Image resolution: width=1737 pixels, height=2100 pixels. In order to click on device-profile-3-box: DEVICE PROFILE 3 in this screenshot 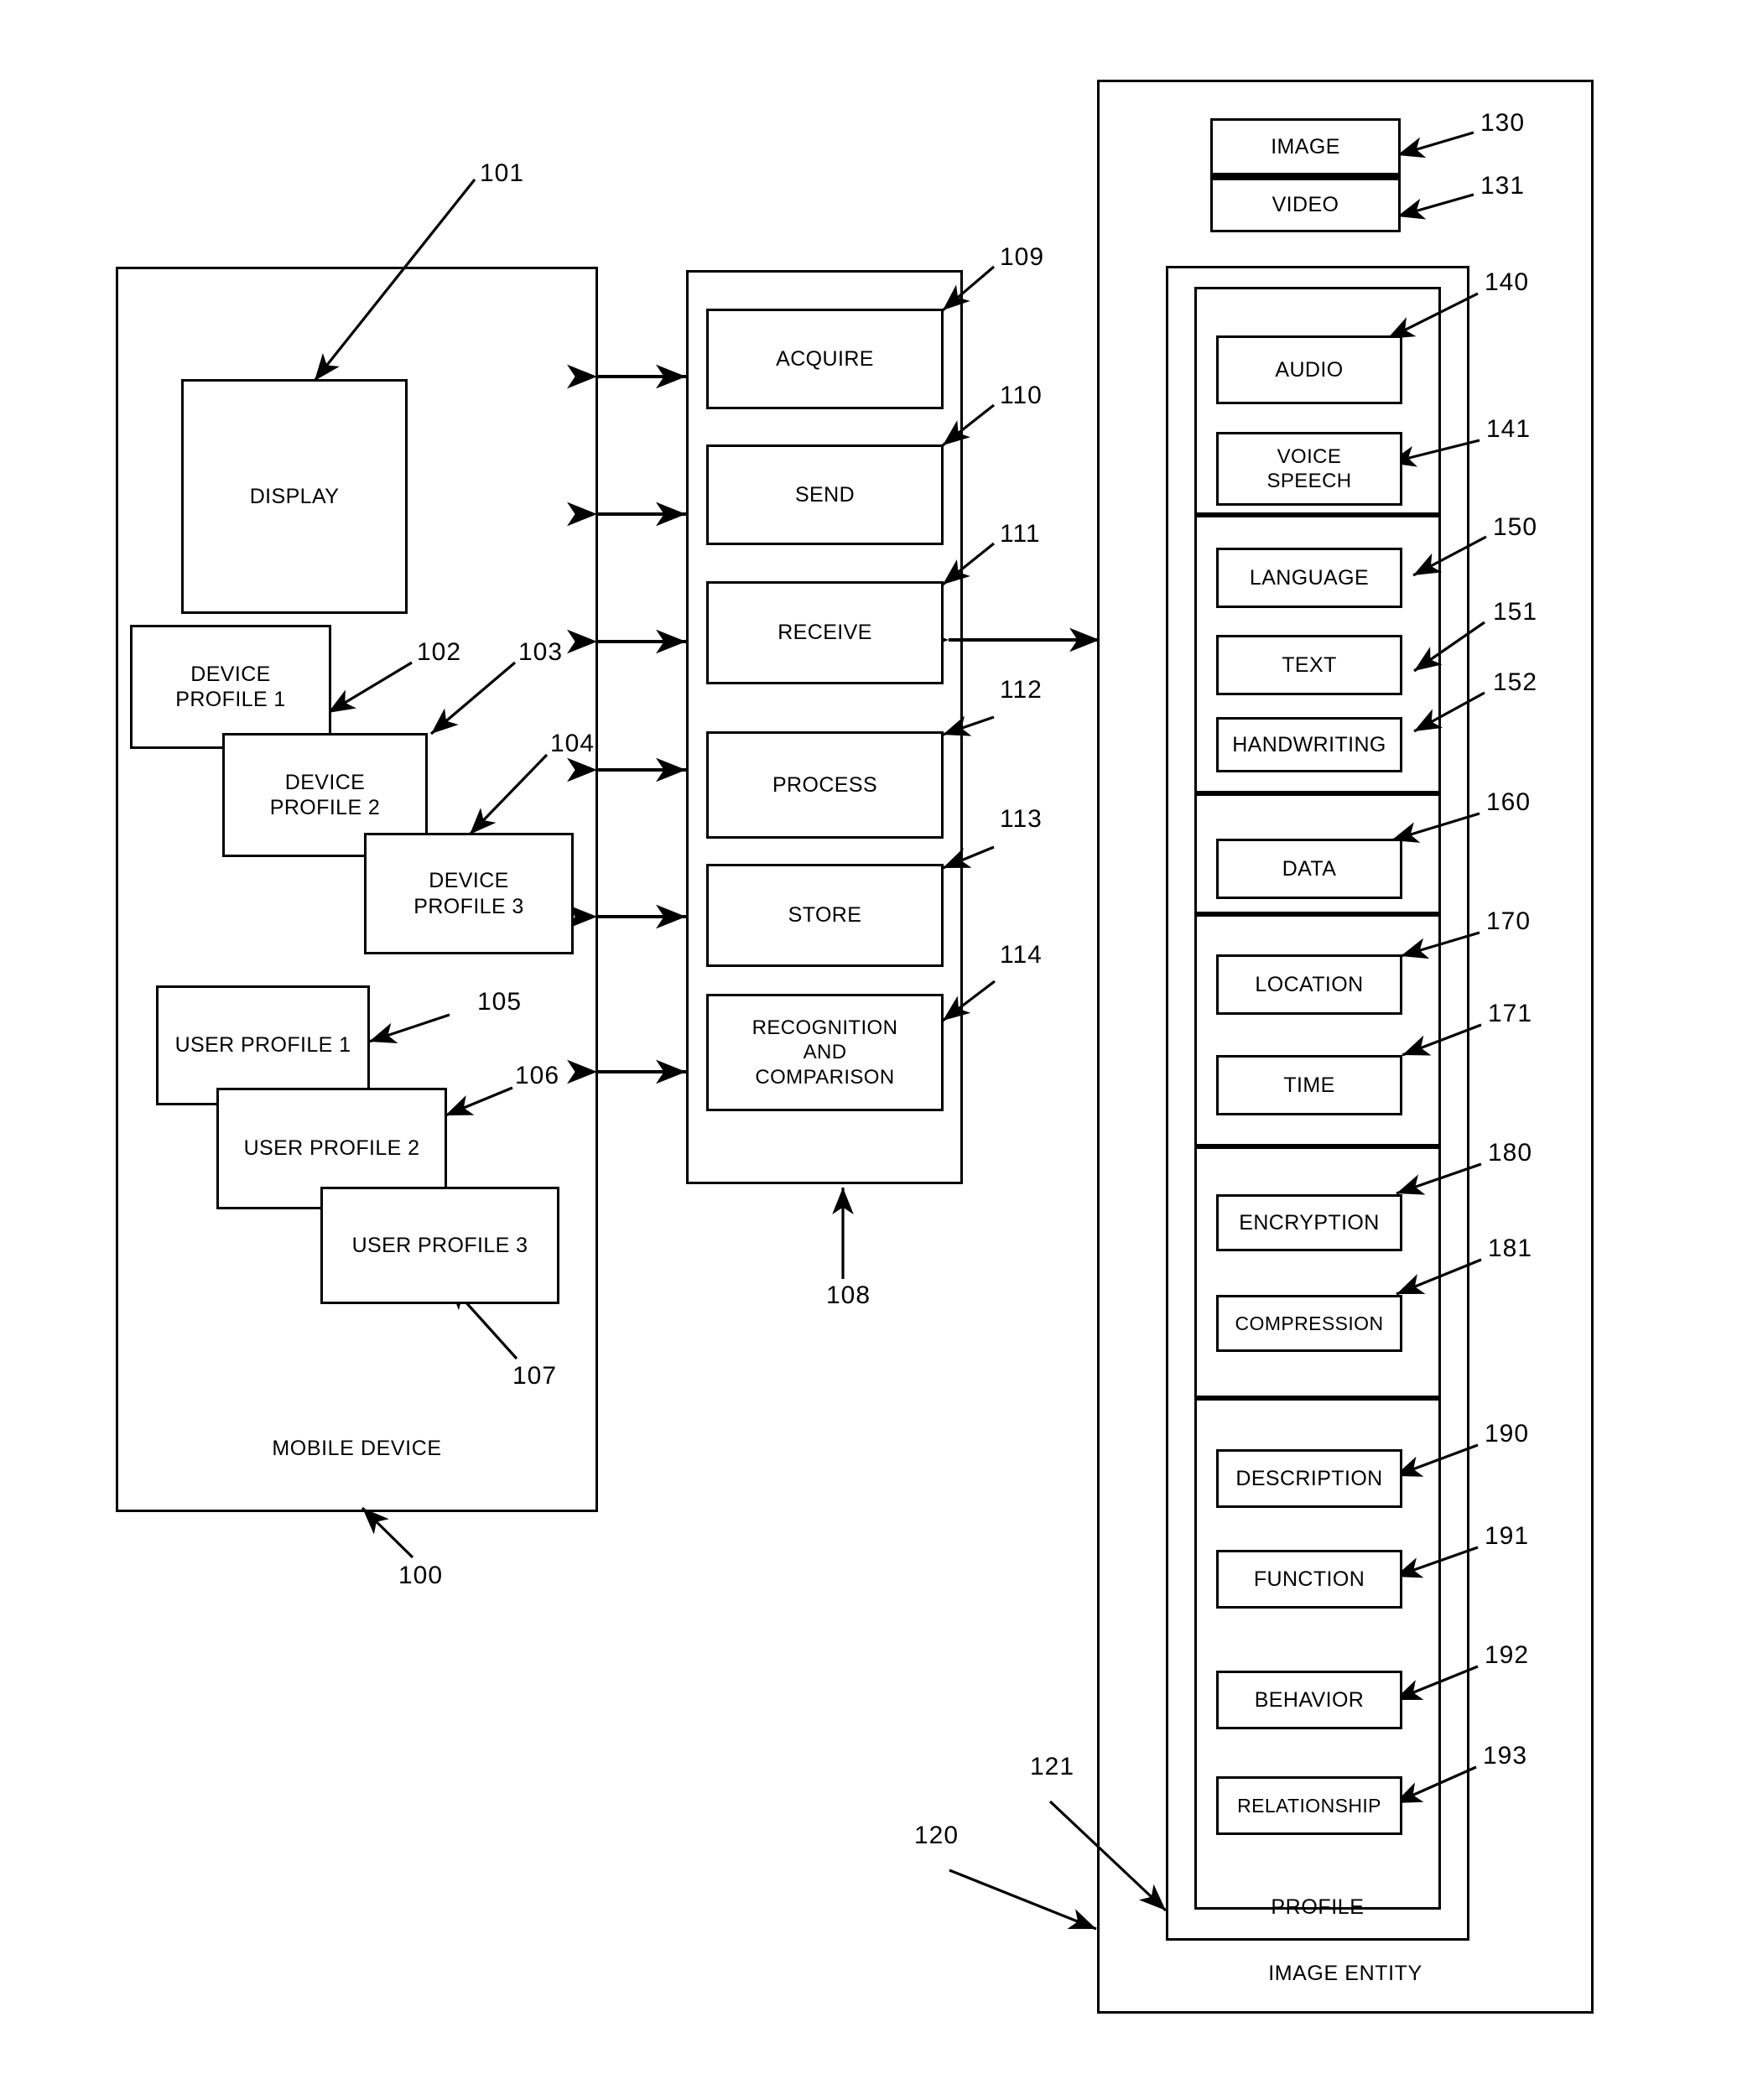, I will do `click(469, 893)`.